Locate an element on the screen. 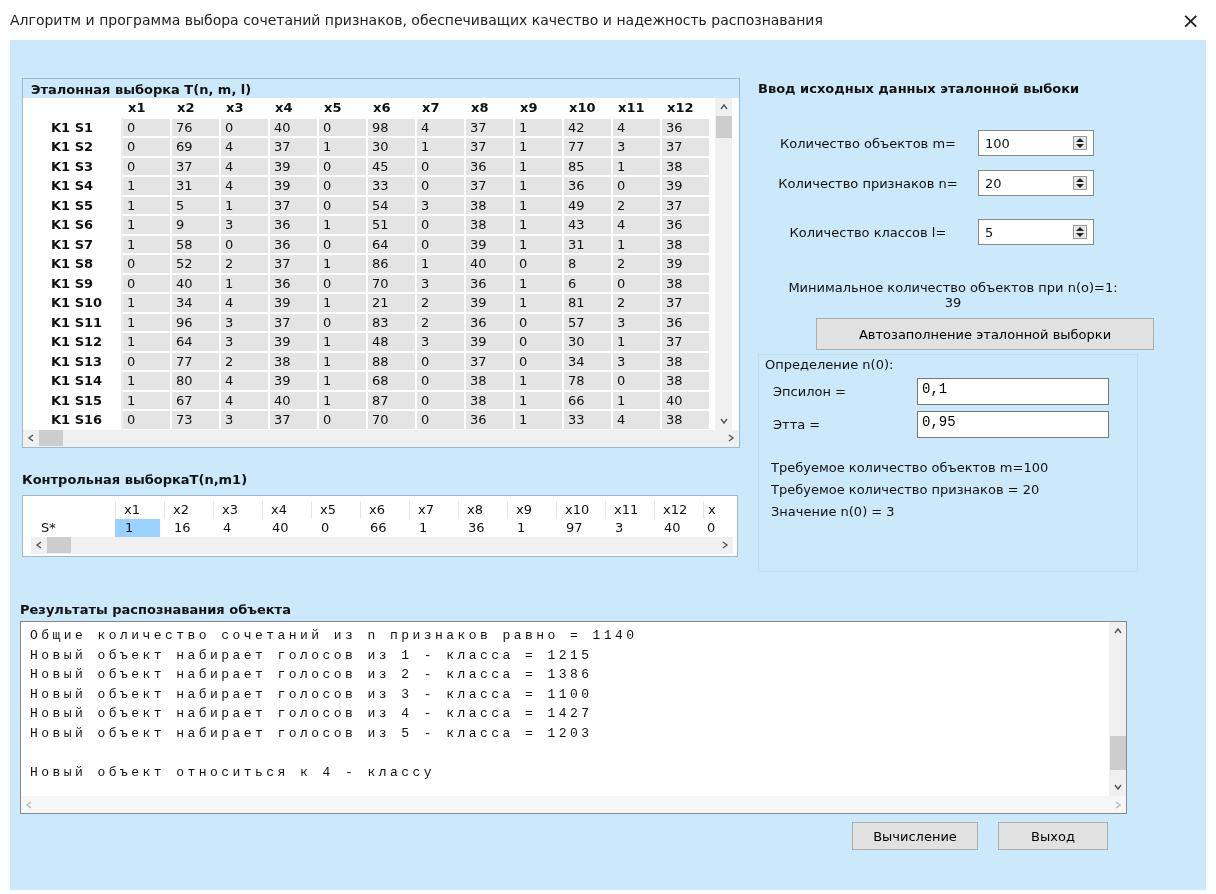  table-cell: 48 is located at coordinates (391, 342).